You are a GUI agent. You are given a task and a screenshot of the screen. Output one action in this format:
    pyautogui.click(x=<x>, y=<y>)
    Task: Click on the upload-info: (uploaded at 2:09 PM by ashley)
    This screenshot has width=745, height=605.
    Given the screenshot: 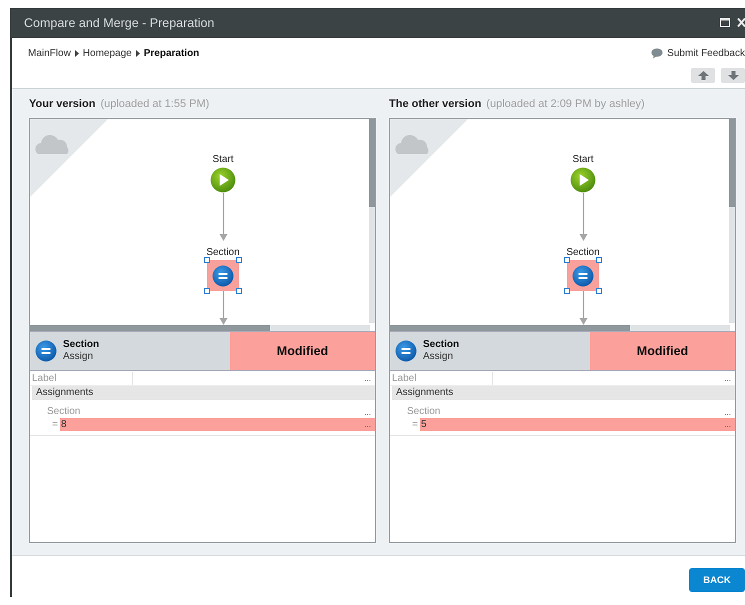 What is the action you would take?
    pyautogui.click(x=565, y=104)
    